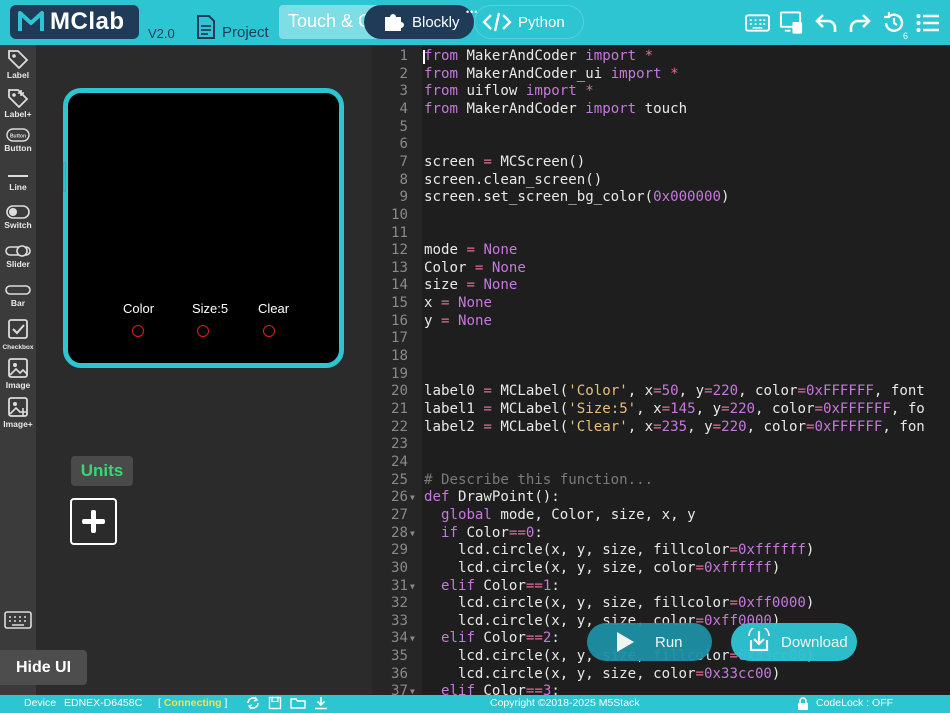 This screenshot has height=713, width=950. Describe the element at coordinates (273, 308) in the screenshot. I see `screen-label-clear: Clear` at that location.